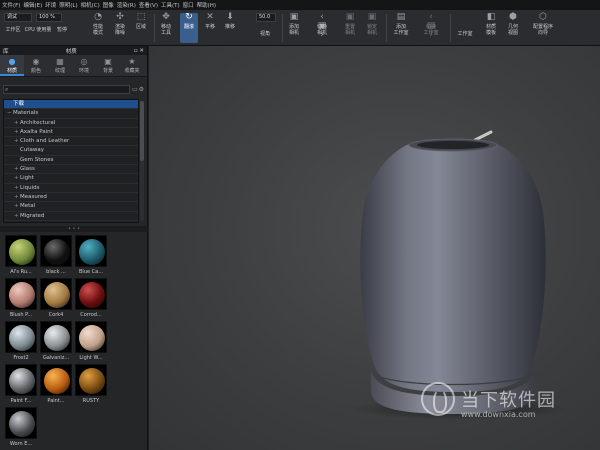 The image size is (600, 450). I want to click on switch-studio-button: ‹ ▤ › 切换 工作室, so click(431, 26).